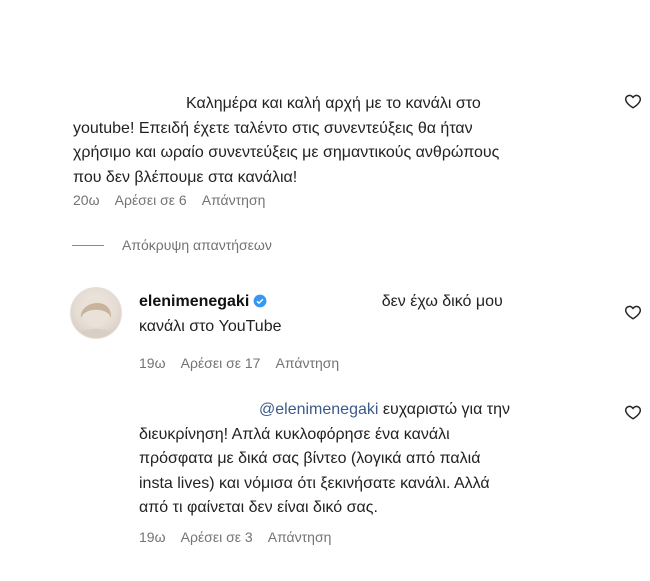 The width and height of the screenshot is (650, 581). I want to click on comment-3-time: 19ω, so click(152, 537).